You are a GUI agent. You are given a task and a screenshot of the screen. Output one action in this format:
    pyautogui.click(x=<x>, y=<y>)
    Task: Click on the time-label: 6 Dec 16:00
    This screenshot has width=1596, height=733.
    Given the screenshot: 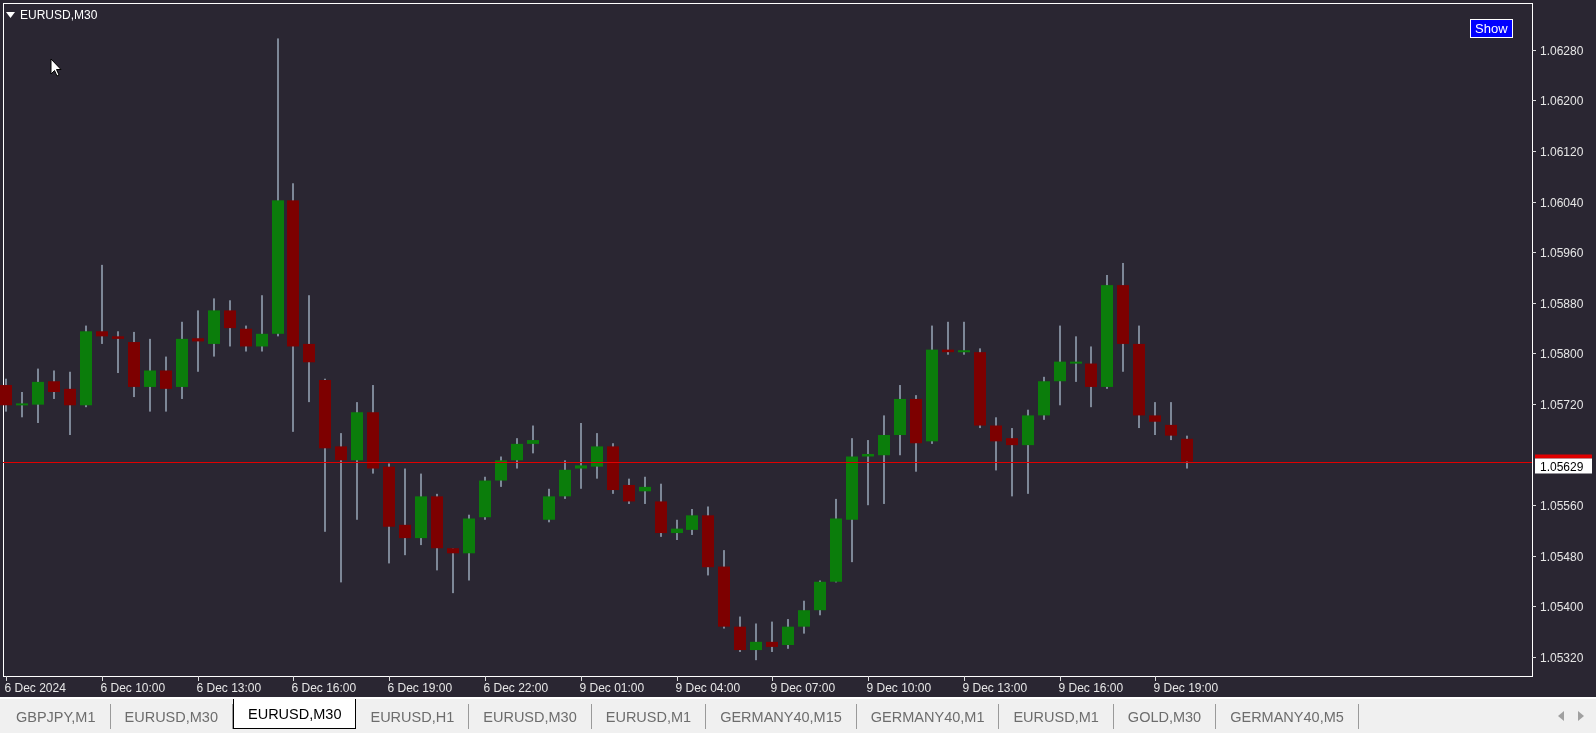 What is the action you would take?
    pyautogui.click(x=324, y=688)
    